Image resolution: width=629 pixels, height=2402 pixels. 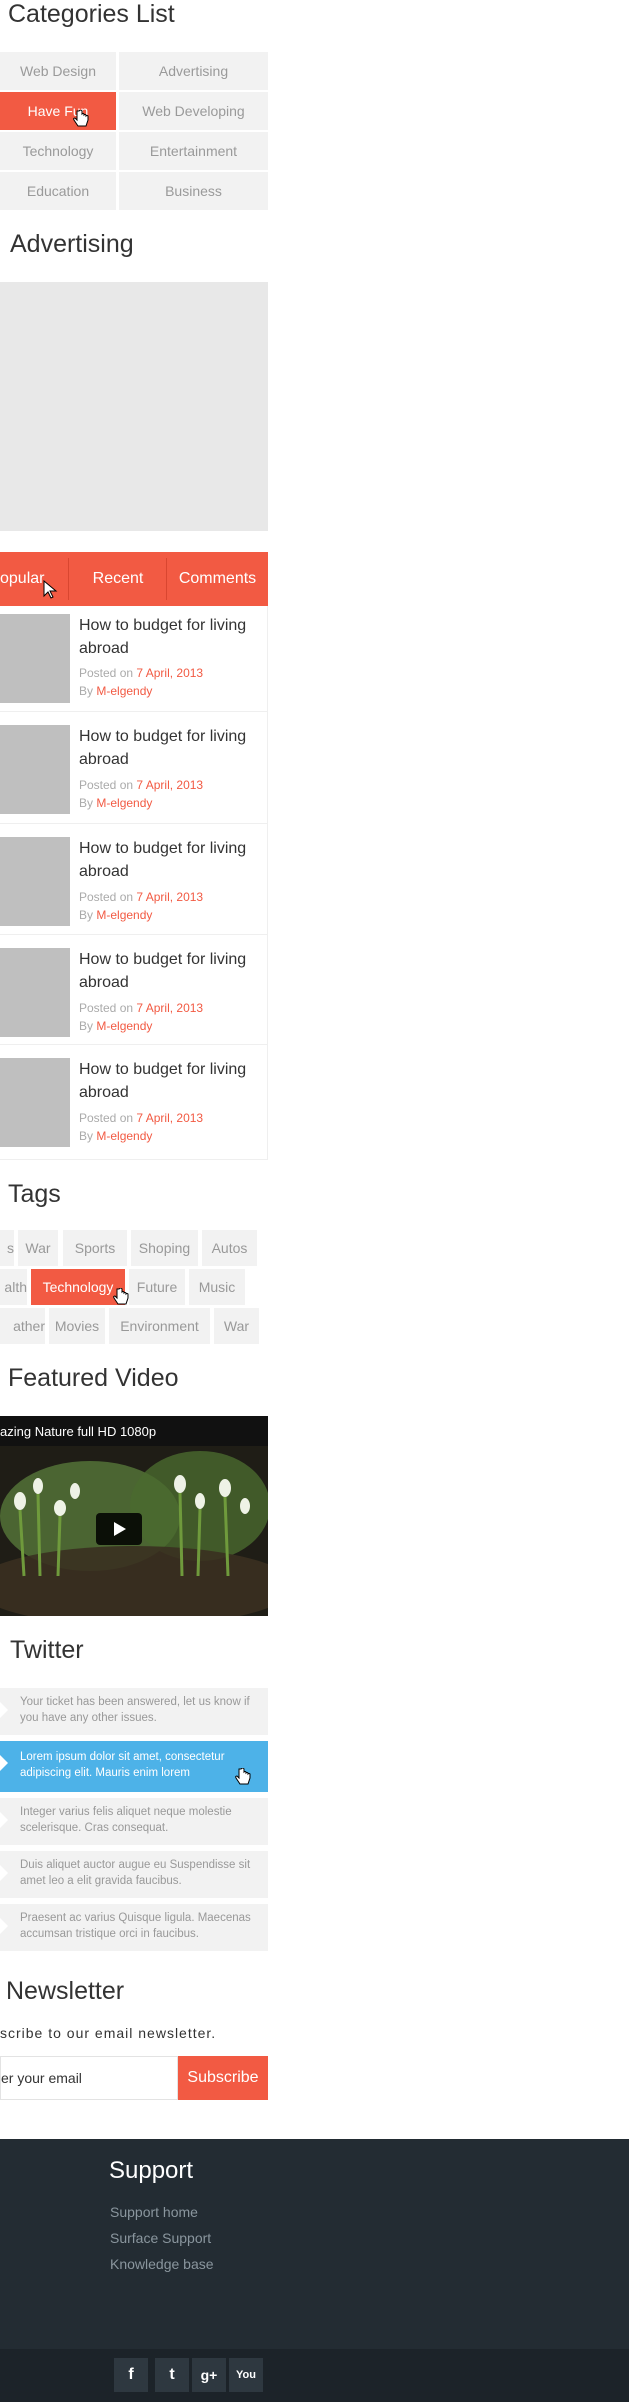 I want to click on google-plus-icon: g+, so click(x=209, y=2375).